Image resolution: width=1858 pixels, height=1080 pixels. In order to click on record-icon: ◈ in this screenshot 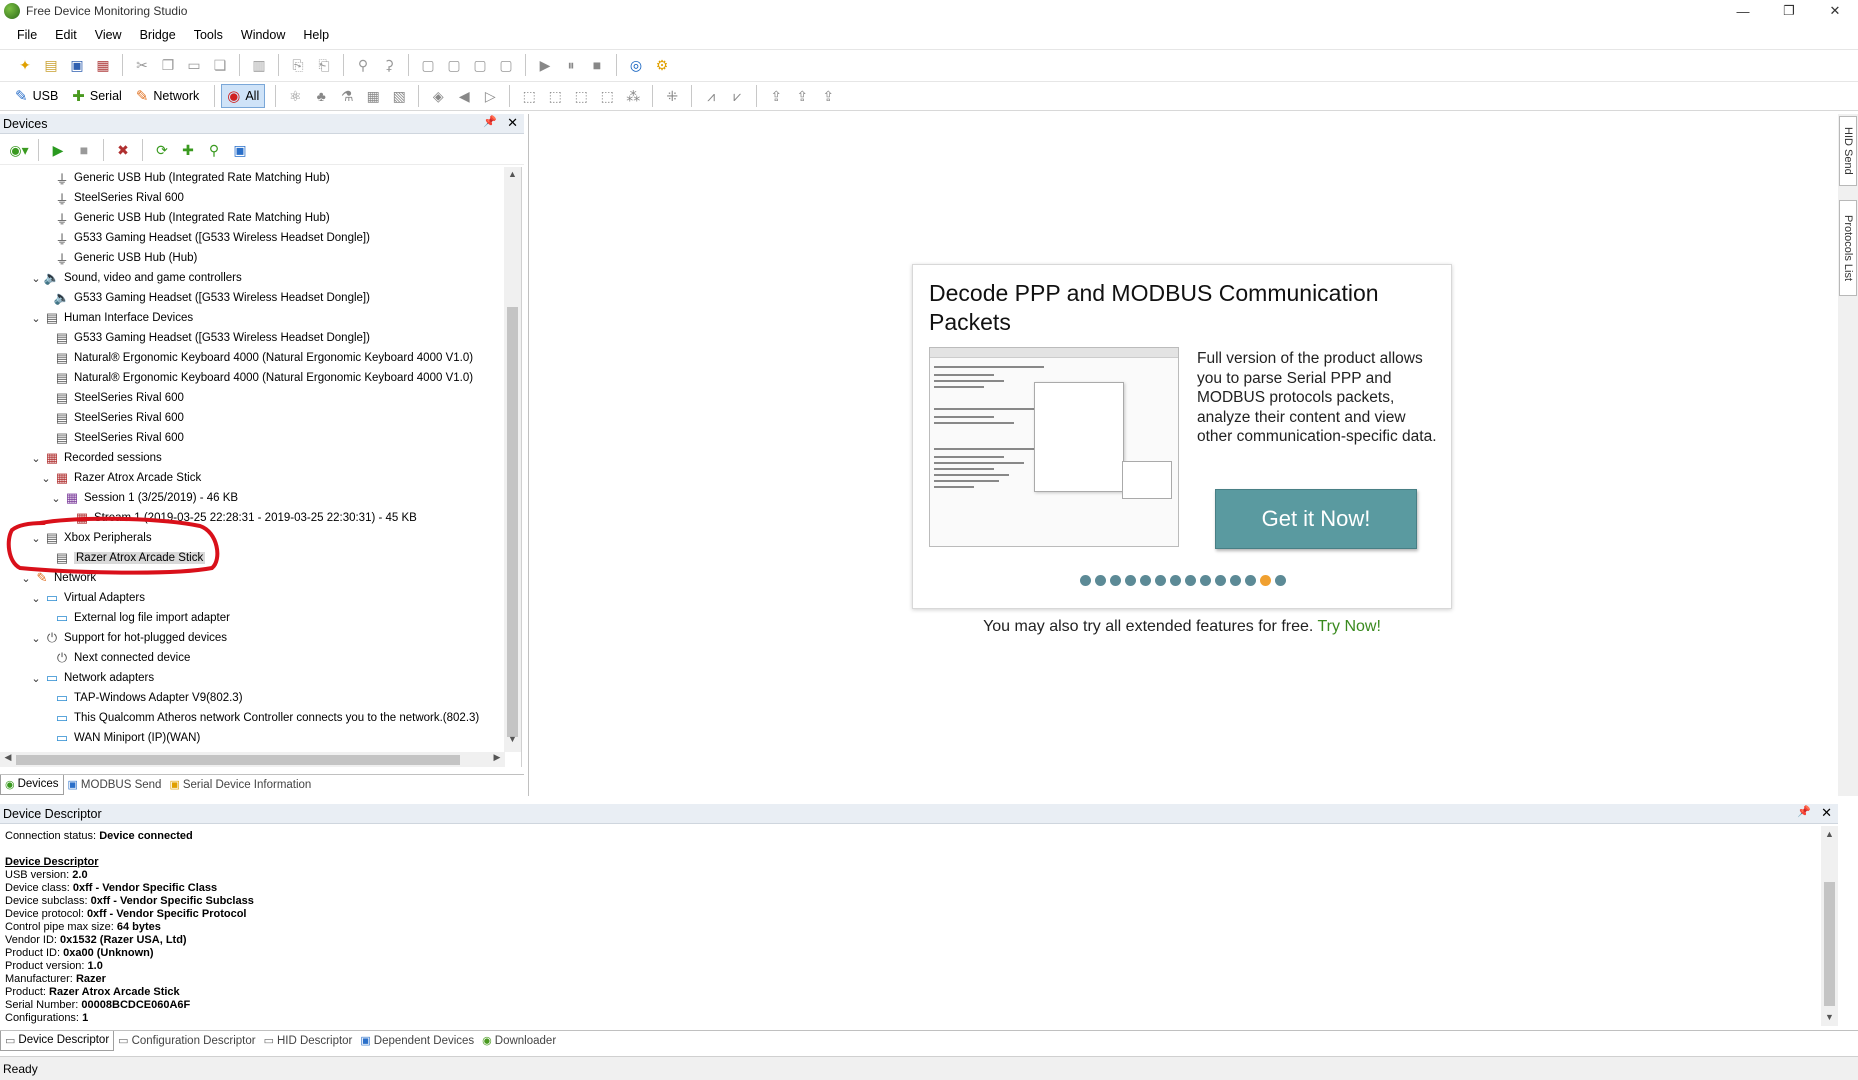, I will do `click(438, 96)`.